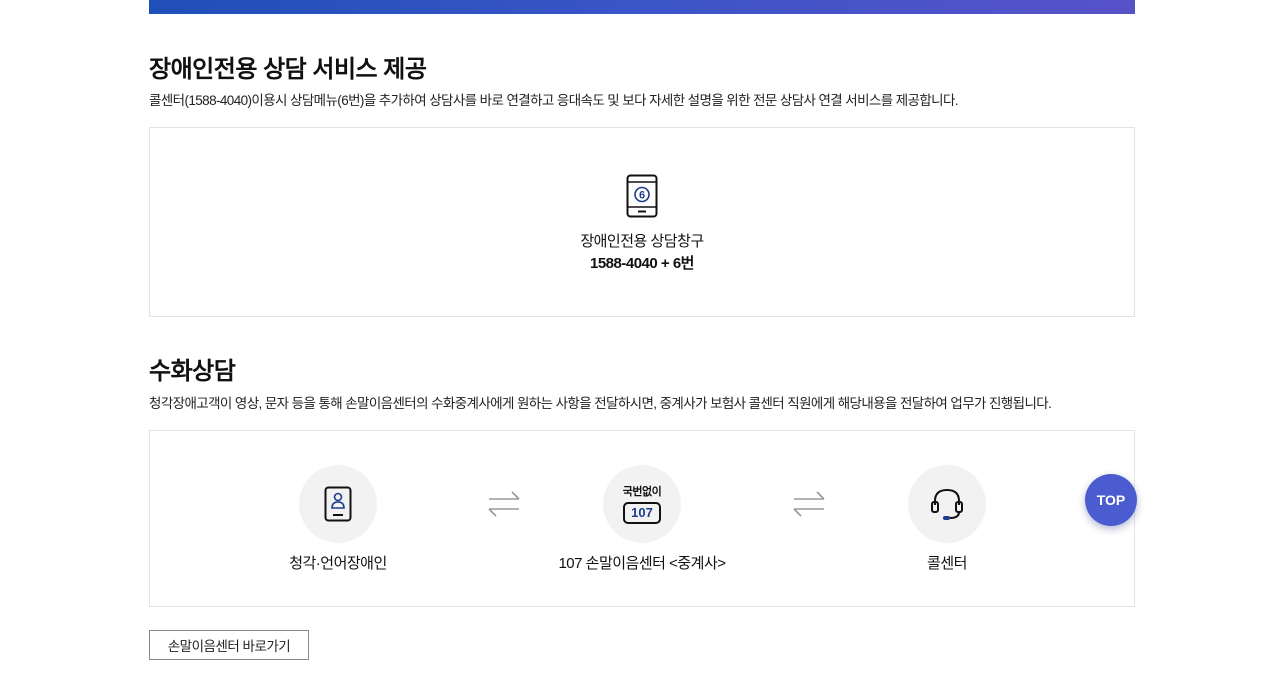  Describe the element at coordinates (642, 263) in the screenshot. I see `counsel-window-number: 1588-4040 + 6번` at that location.